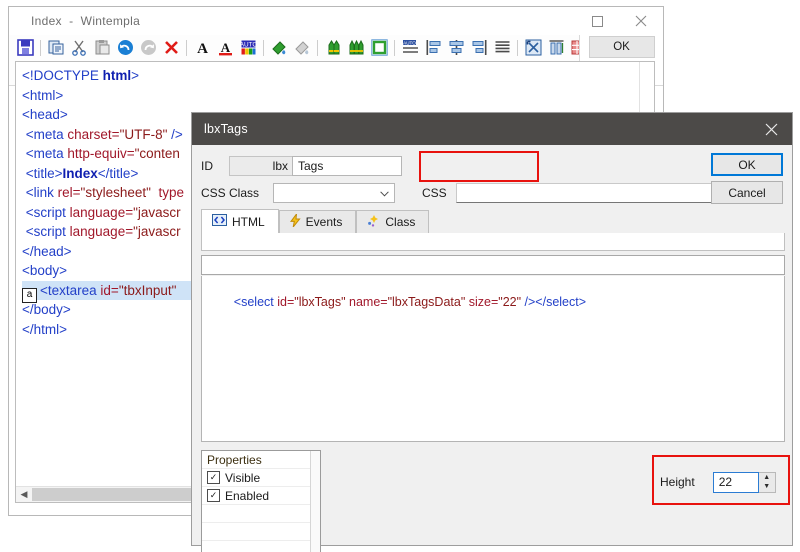 The image size is (800, 552). Describe the element at coordinates (47, 251) in the screenshot. I see `code-token: </head>` at that location.